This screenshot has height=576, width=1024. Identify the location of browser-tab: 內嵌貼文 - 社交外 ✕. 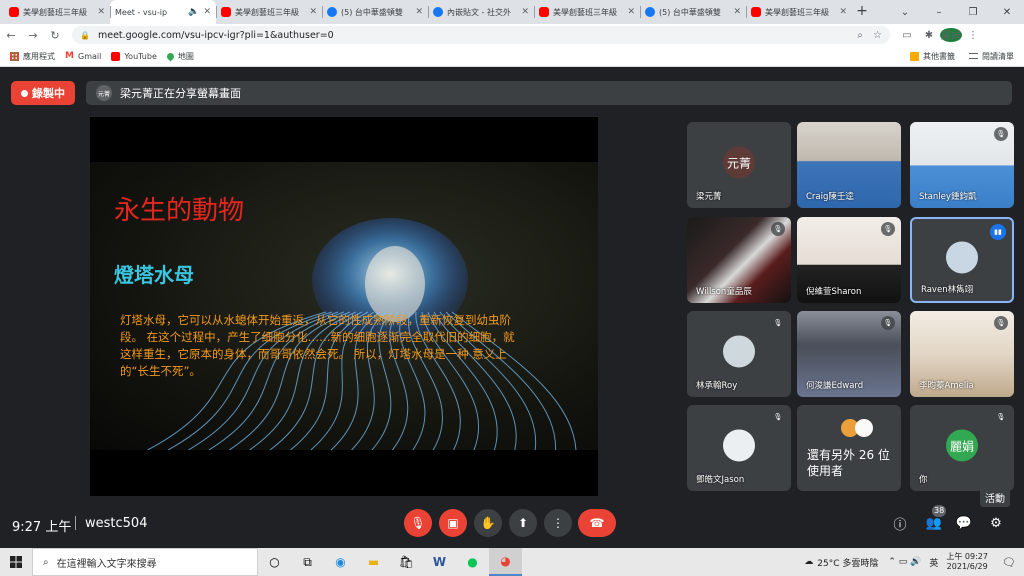
(481, 12).